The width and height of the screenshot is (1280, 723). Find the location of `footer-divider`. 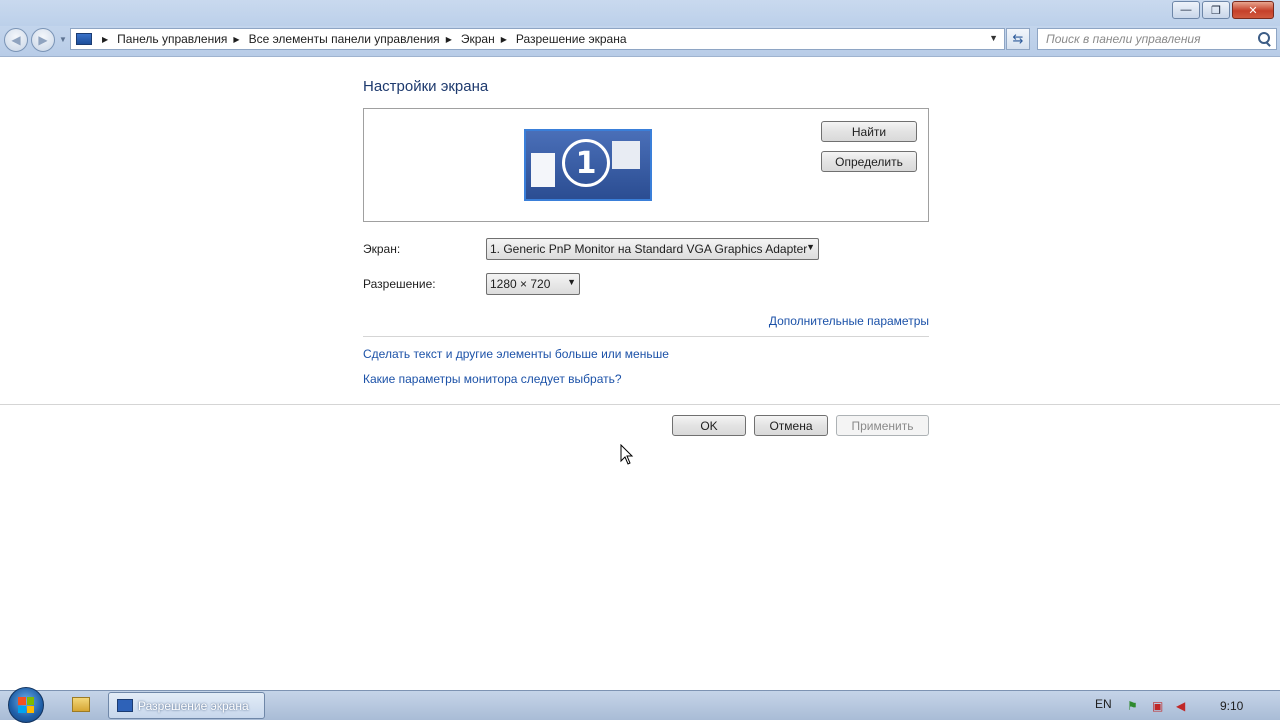

footer-divider is located at coordinates (640, 404).